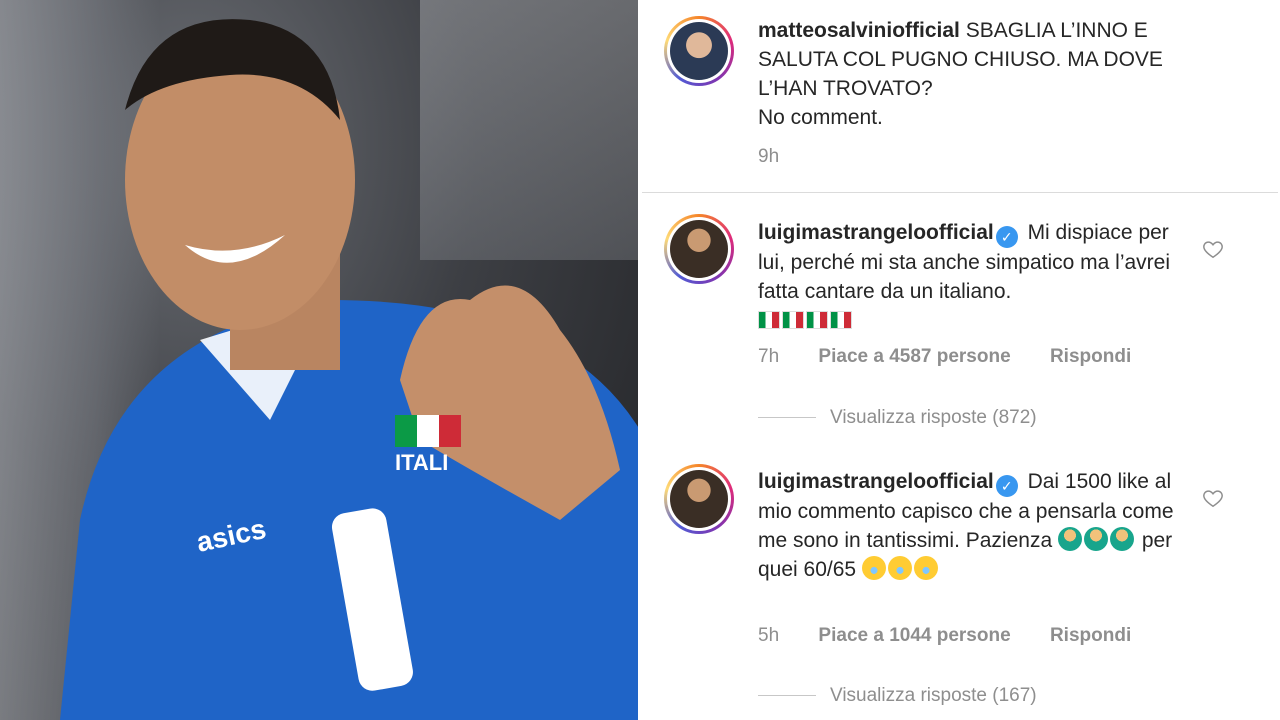 This screenshot has height=720, width=1280. Describe the element at coordinates (699, 51) in the screenshot. I see `avatar-salvini` at that location.